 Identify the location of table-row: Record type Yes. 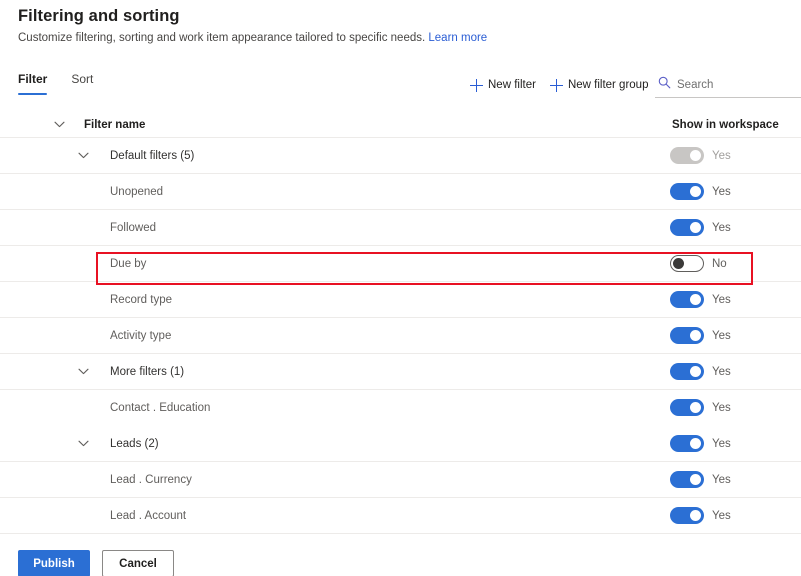
(400, 300).